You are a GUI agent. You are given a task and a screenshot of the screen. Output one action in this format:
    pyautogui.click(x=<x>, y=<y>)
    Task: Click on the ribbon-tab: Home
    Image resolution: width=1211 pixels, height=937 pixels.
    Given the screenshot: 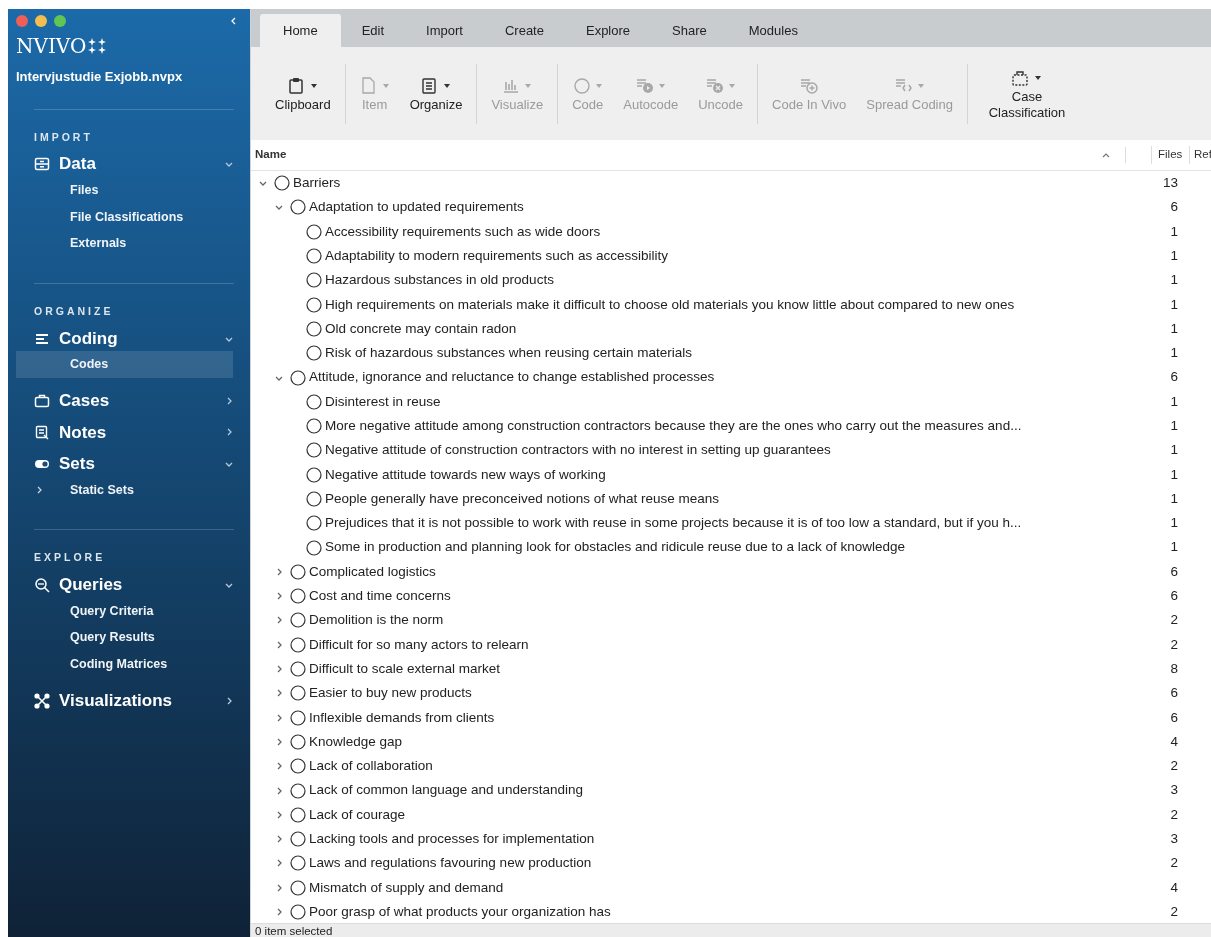 What is the action you would take?
    pyautogui.click(x=300, y=30)
    